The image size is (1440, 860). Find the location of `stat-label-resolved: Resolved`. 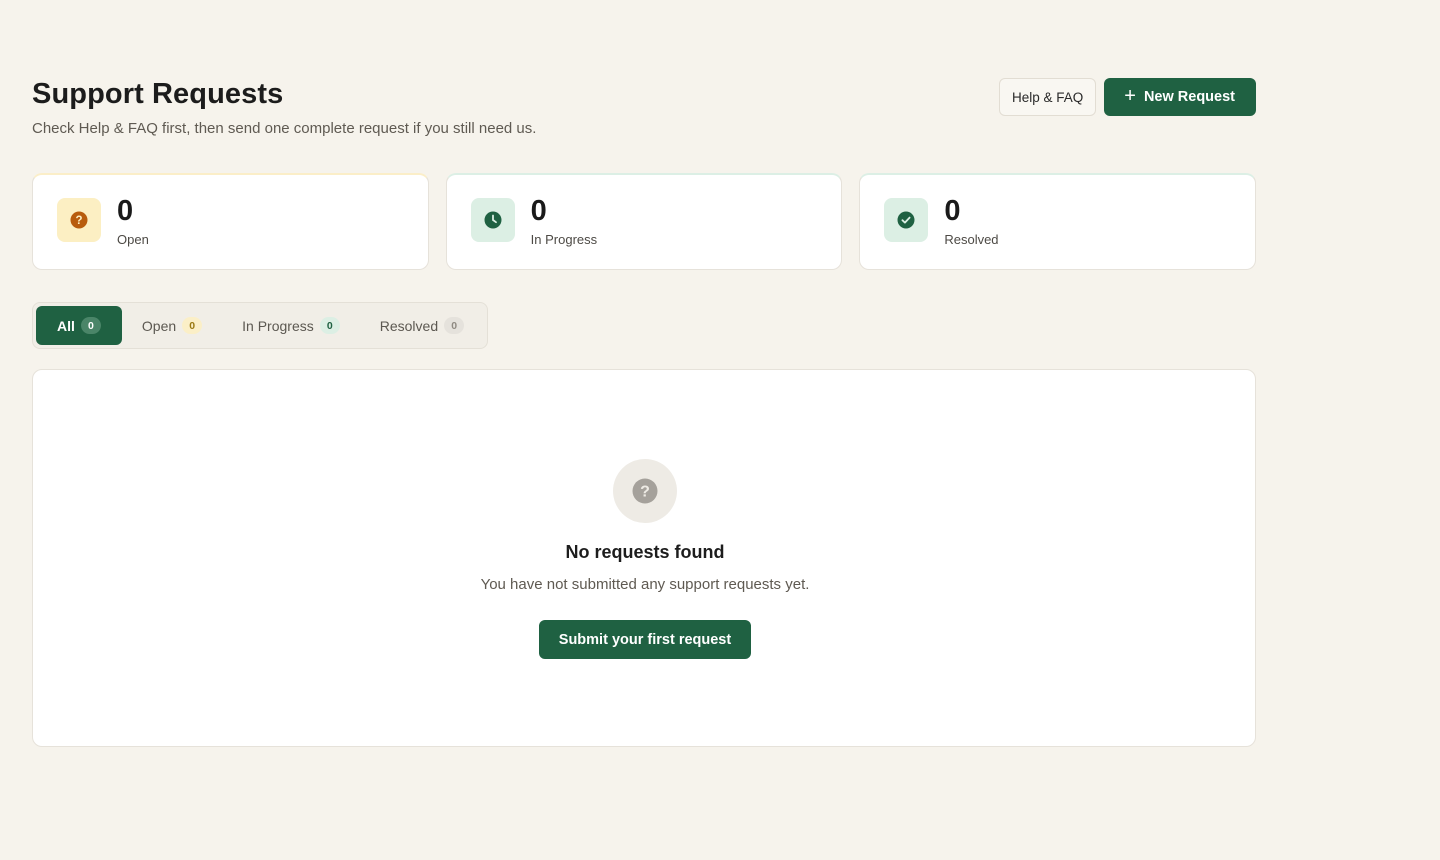

stat-label-resolved: Resolved is located at coordinates (971, 239).